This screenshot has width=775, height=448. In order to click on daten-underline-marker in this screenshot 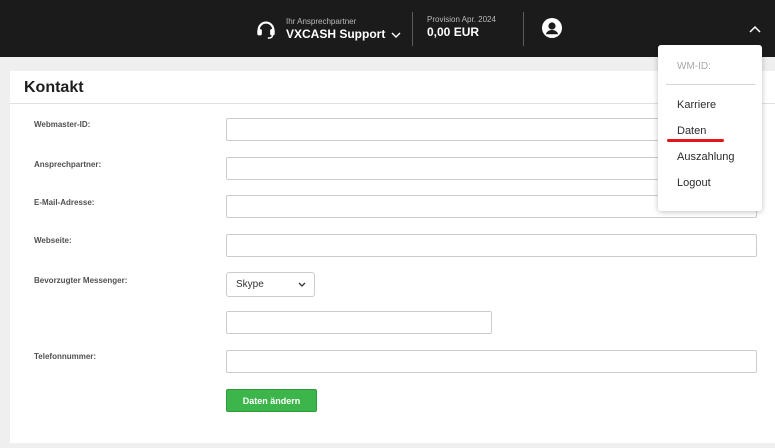, I will do `click(695, 140)`.